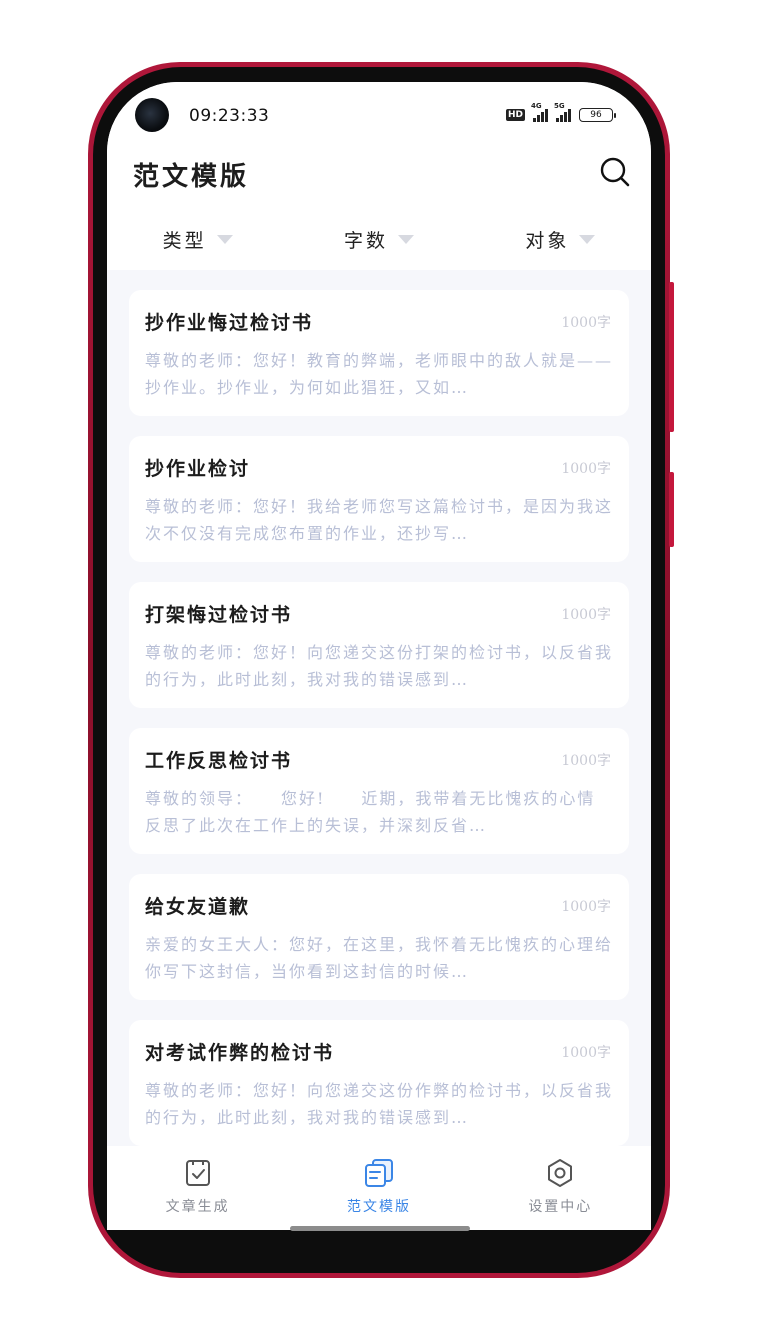  Describe the element at coordinates (560, 1188) in the screenshot. I see `nav-settings: 设置中心` at that location.